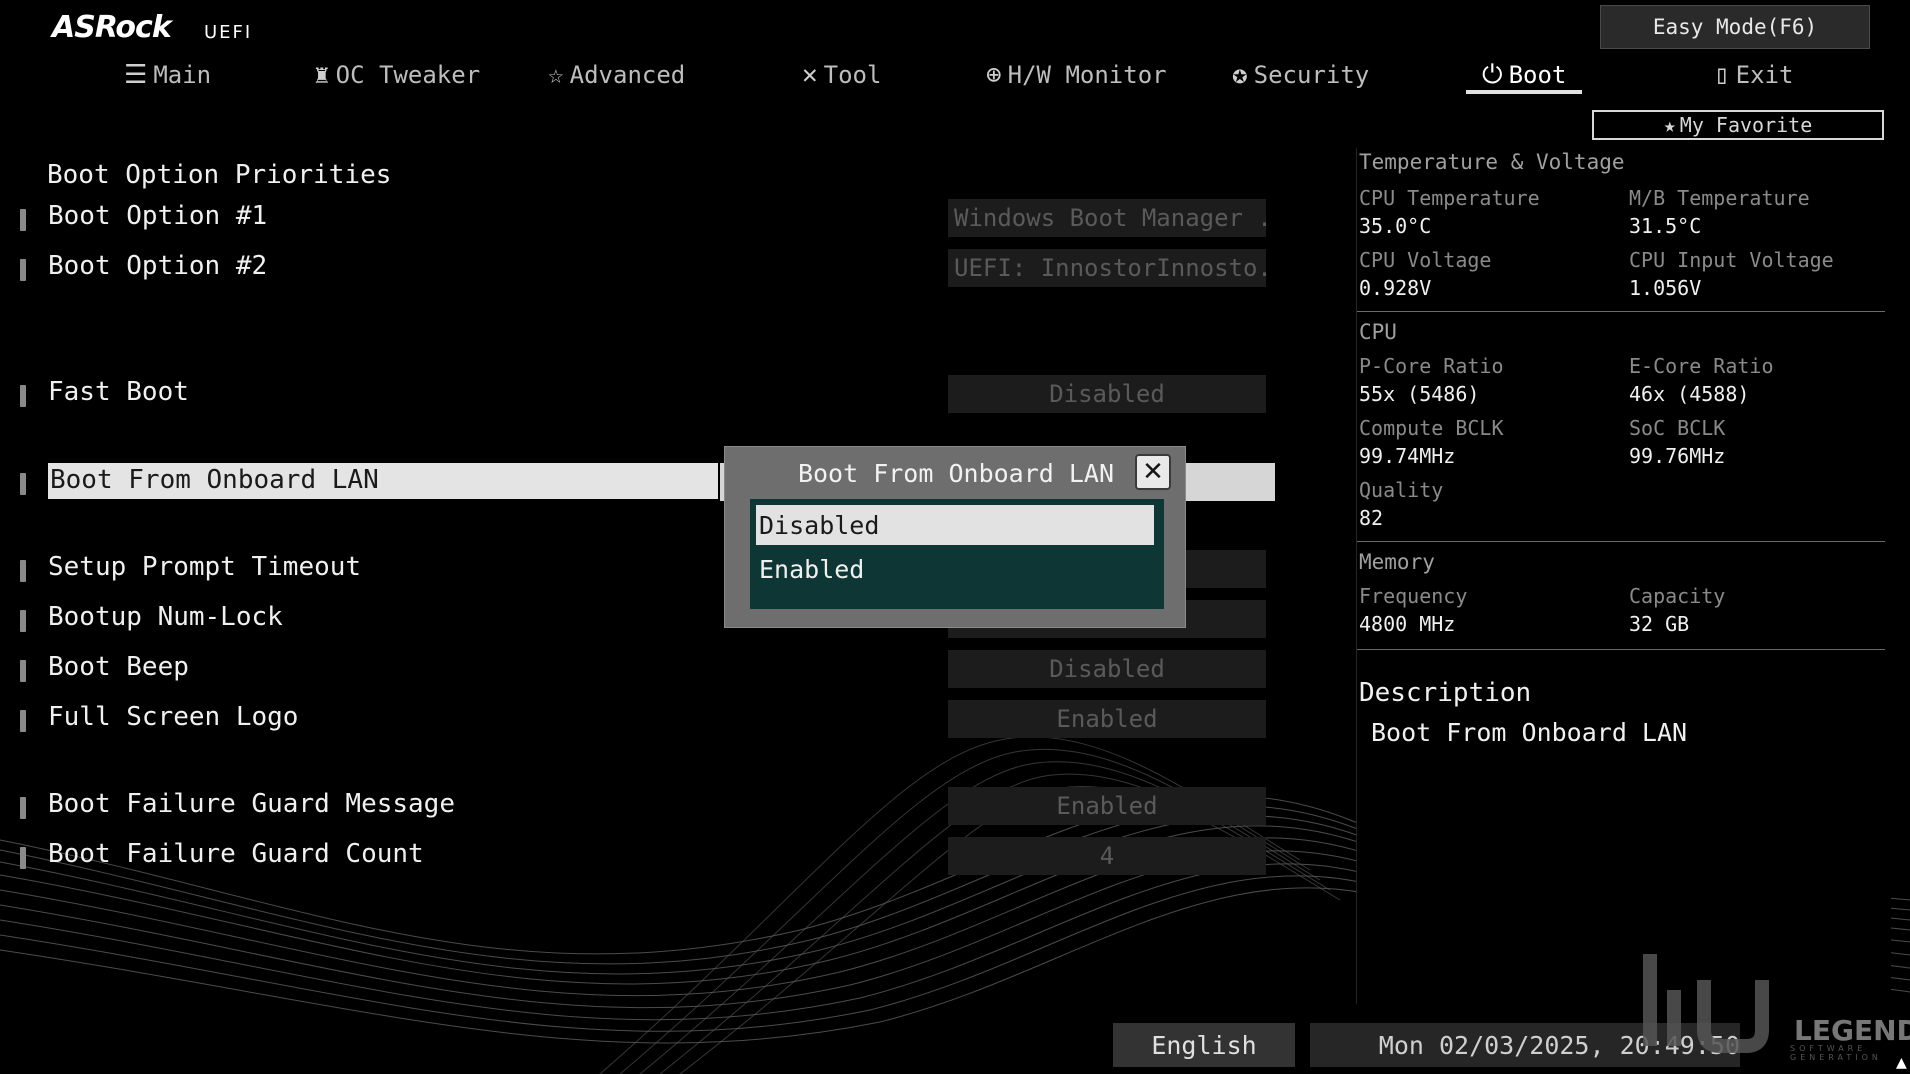  Describe the element at coordinates (1524, 92) in the screenshot. I see `active-tab-underline` at that location.